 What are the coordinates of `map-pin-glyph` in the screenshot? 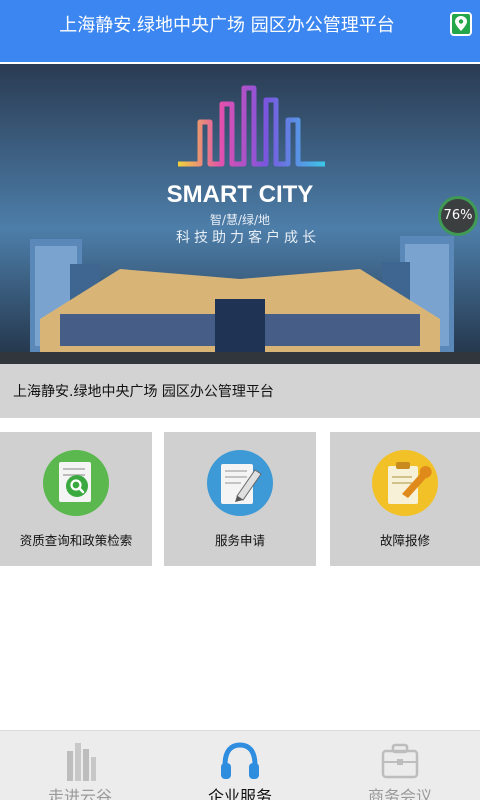 It's located at (461, 23).